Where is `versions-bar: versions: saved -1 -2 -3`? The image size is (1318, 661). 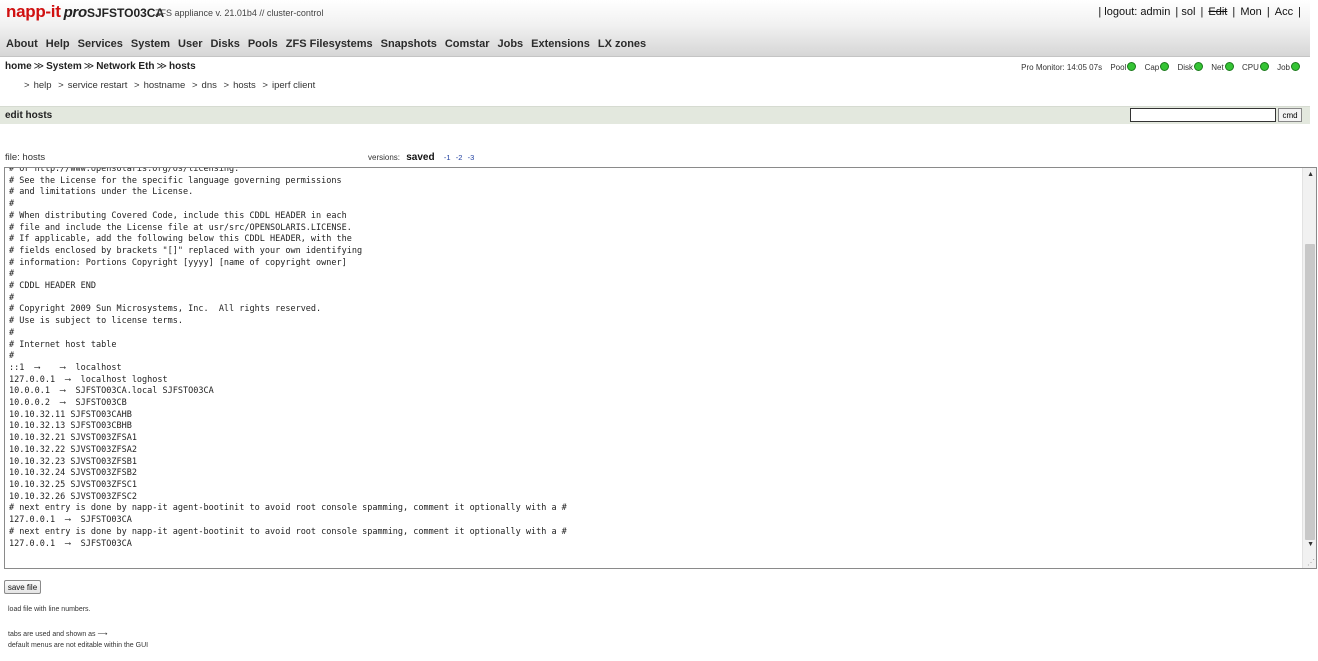
versions-bar: versions: saved -1 -2 -3 is located at coordinates (421, 157).